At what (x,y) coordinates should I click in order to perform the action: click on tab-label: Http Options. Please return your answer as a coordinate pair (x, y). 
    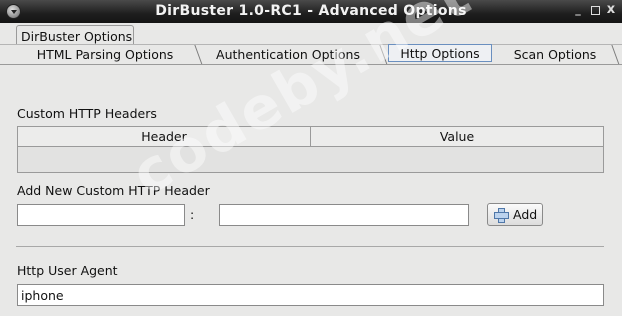
    Looking at the image, I should click on (440, 53).